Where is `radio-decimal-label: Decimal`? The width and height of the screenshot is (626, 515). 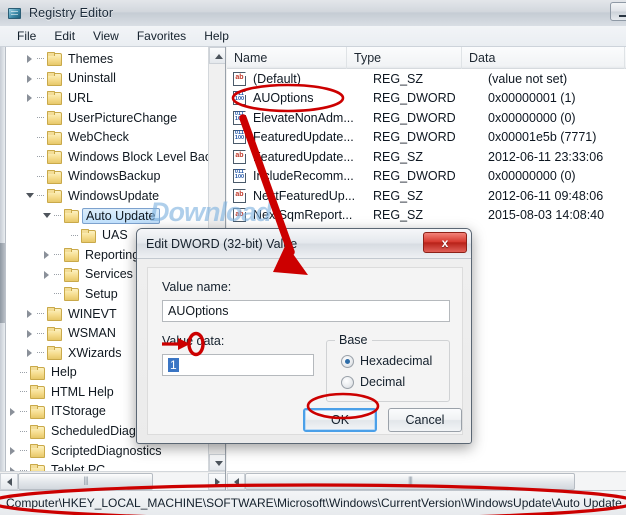
radio-decimal-label: Decimal is located at coordinates (383, 382).